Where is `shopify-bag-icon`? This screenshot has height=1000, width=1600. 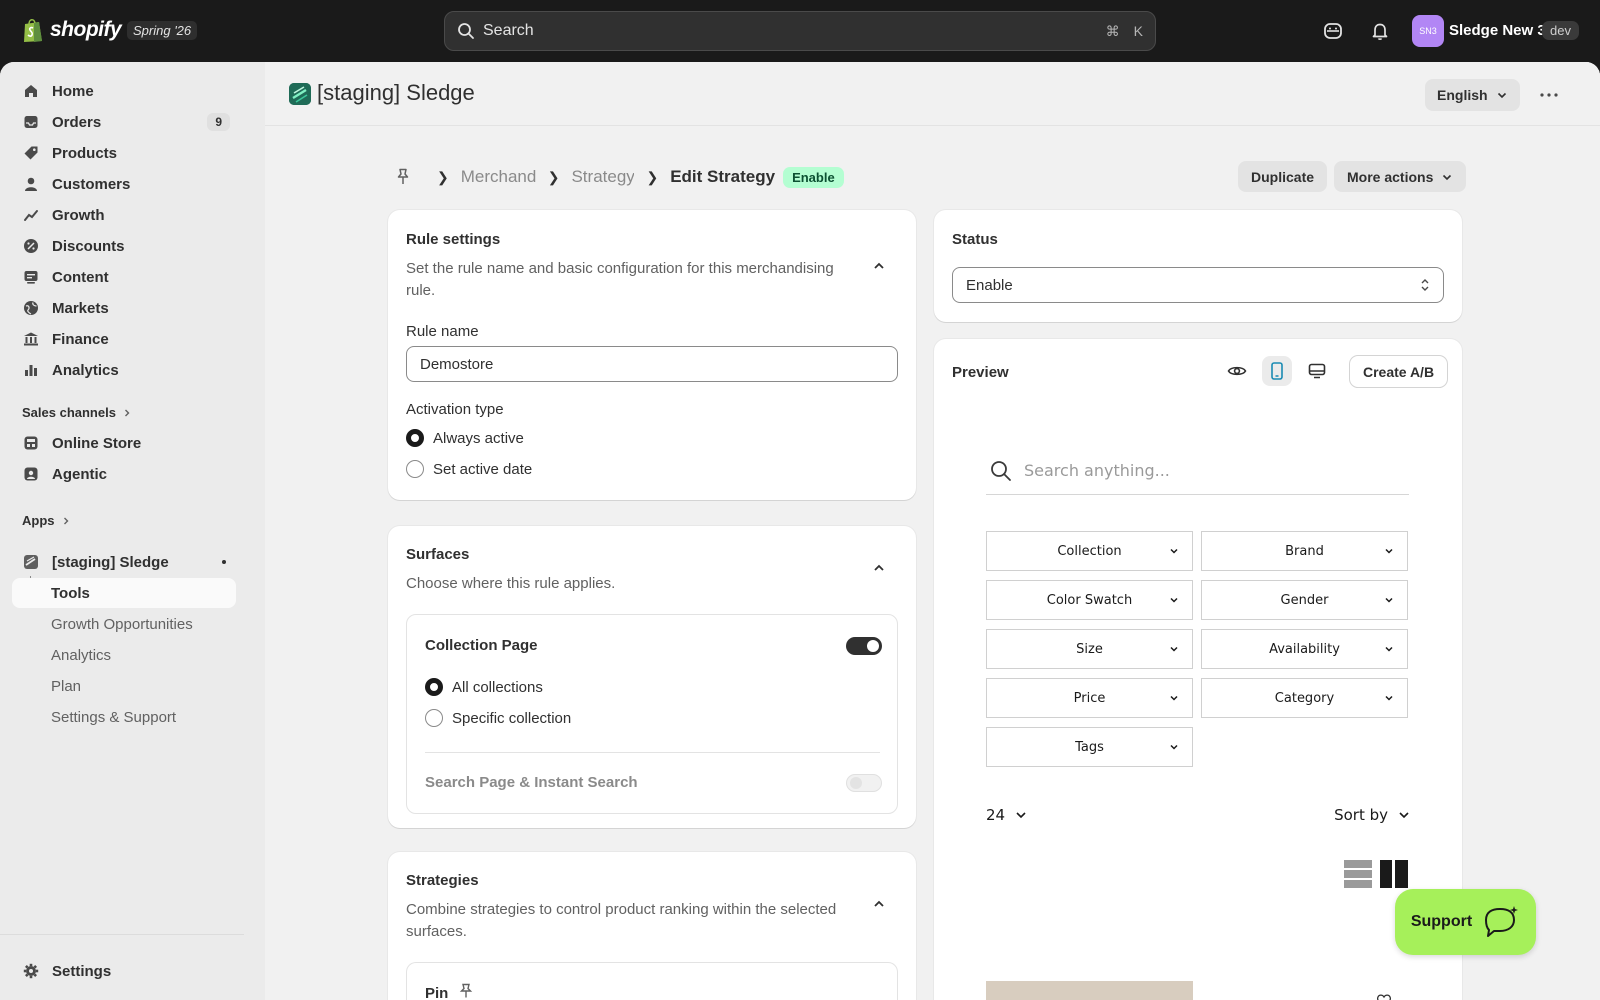 shopify-bag-icon is located at coordinates (33, 30).